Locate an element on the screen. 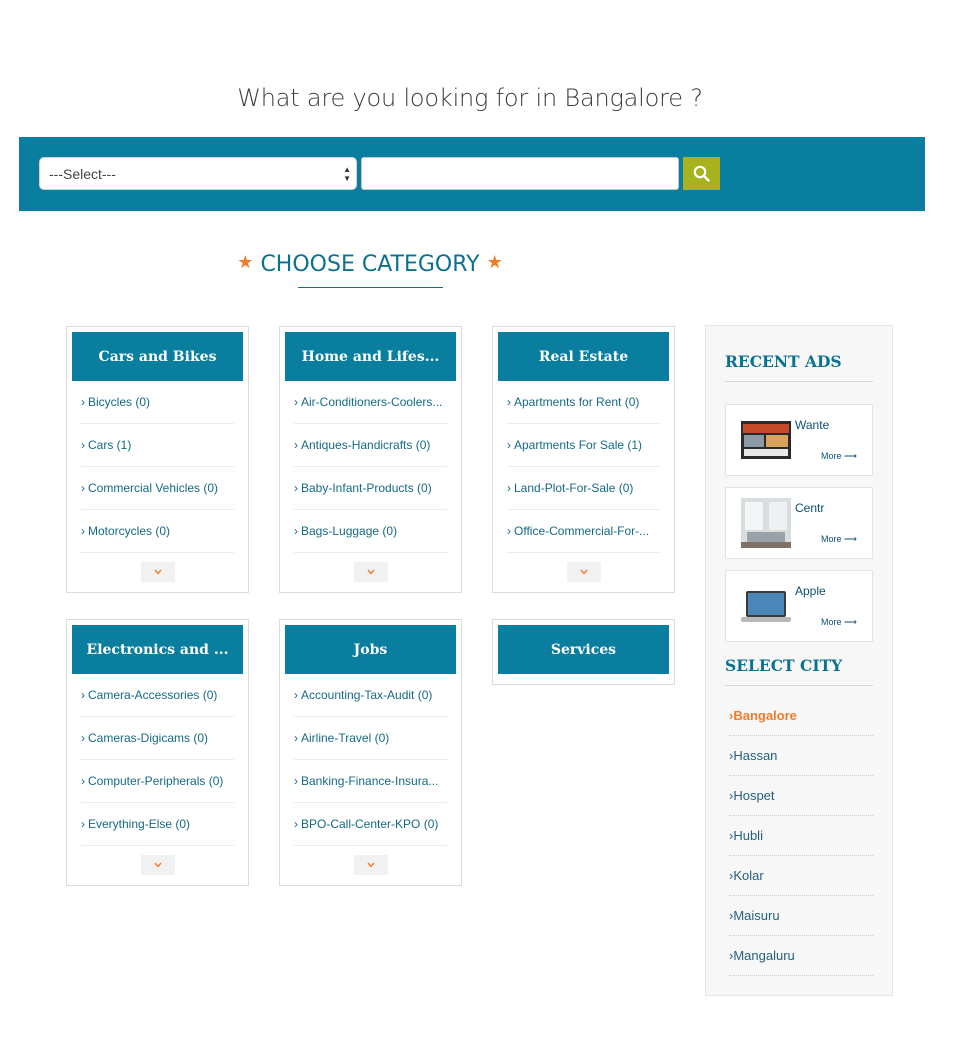  ad-title: Wante is located at coordinates (812, 425).